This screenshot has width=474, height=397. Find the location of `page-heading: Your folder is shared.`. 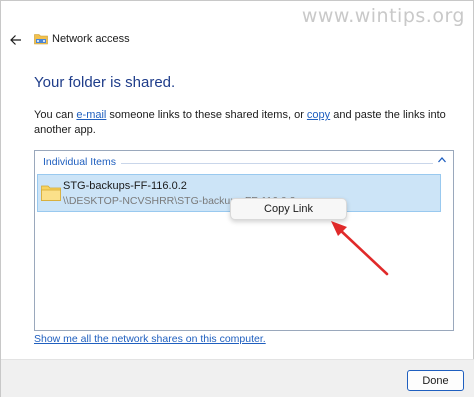

page-heading: Your folder is shared. is located at coordinates (105, 82).